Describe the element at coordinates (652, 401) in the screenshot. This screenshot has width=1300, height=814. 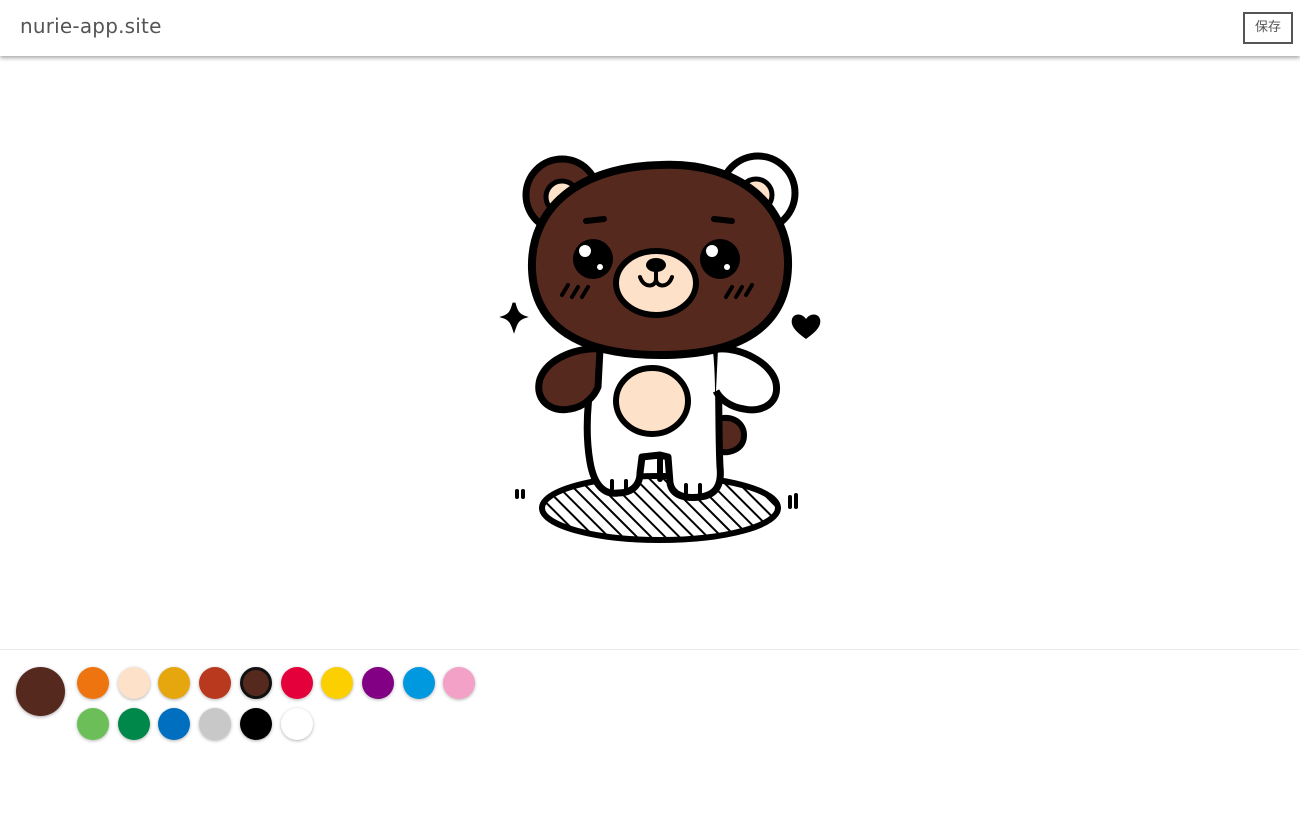
I see `bear-belly` at that location.